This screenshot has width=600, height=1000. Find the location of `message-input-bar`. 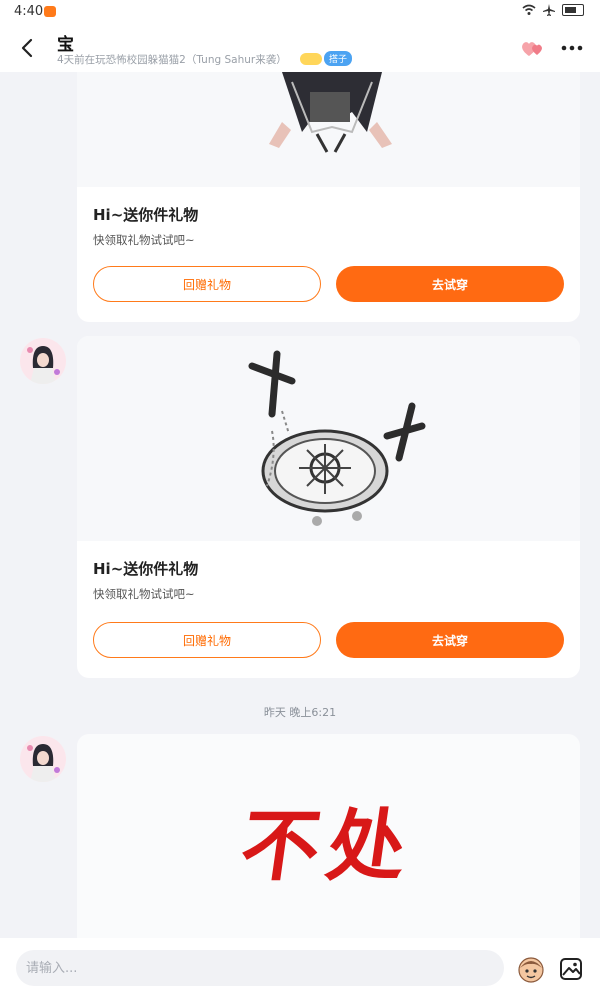

message-input-bar is located at coordinates (300, 969).